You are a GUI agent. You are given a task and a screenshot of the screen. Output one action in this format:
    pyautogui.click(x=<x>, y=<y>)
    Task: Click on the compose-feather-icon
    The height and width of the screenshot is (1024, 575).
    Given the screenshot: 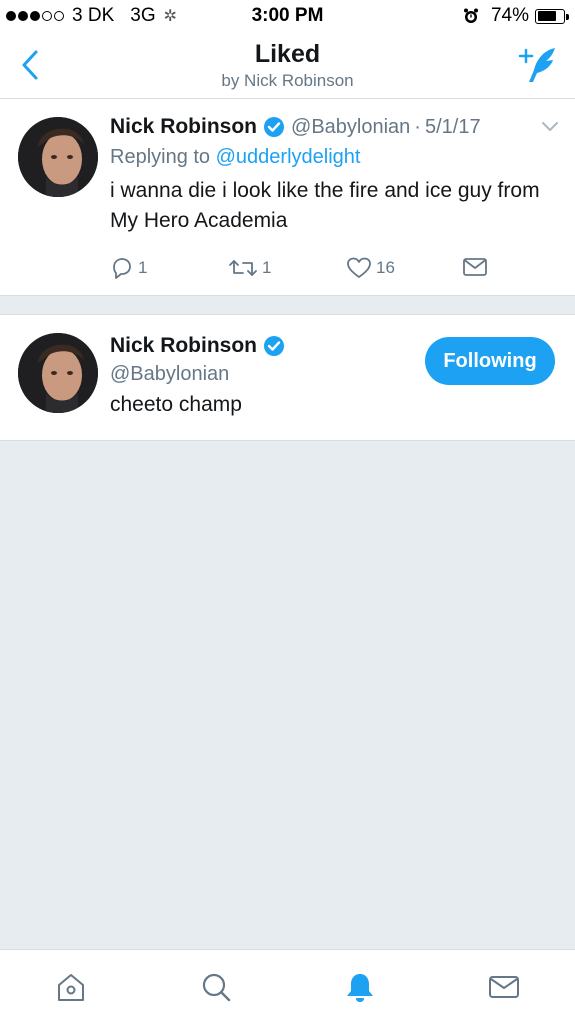 What is the action you would take?
    pyautogui.click(x=536, y=65)
    